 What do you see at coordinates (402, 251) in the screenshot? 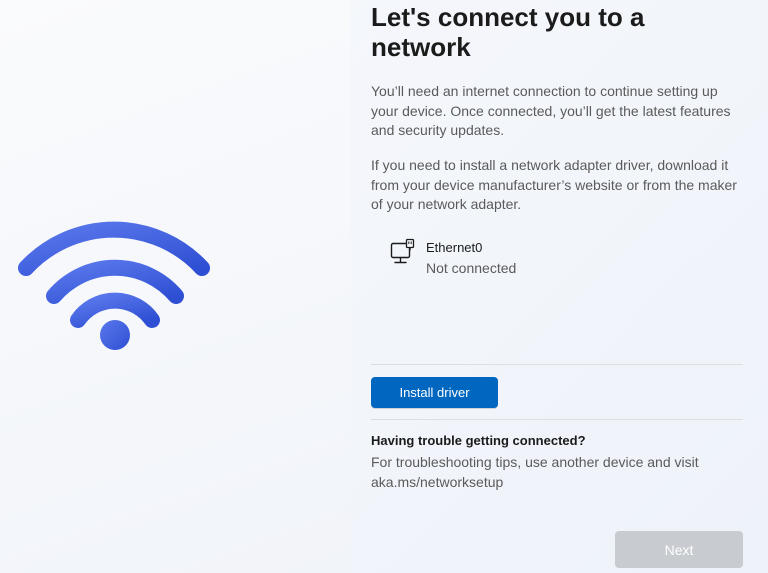
I see `ethernet-icon` at bounding box center [402, 251].